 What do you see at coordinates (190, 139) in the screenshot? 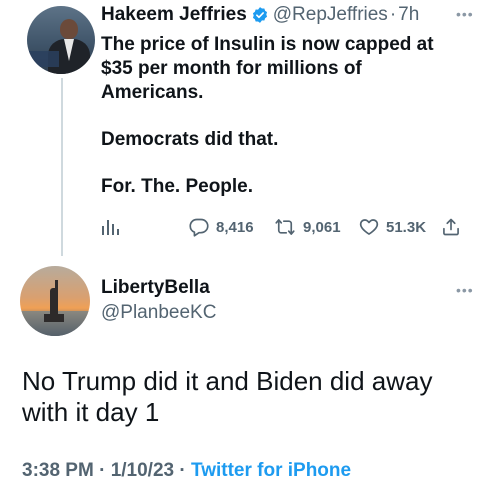
I see `tweet-line: Democrats did that.` at bounding box center [190, 139].